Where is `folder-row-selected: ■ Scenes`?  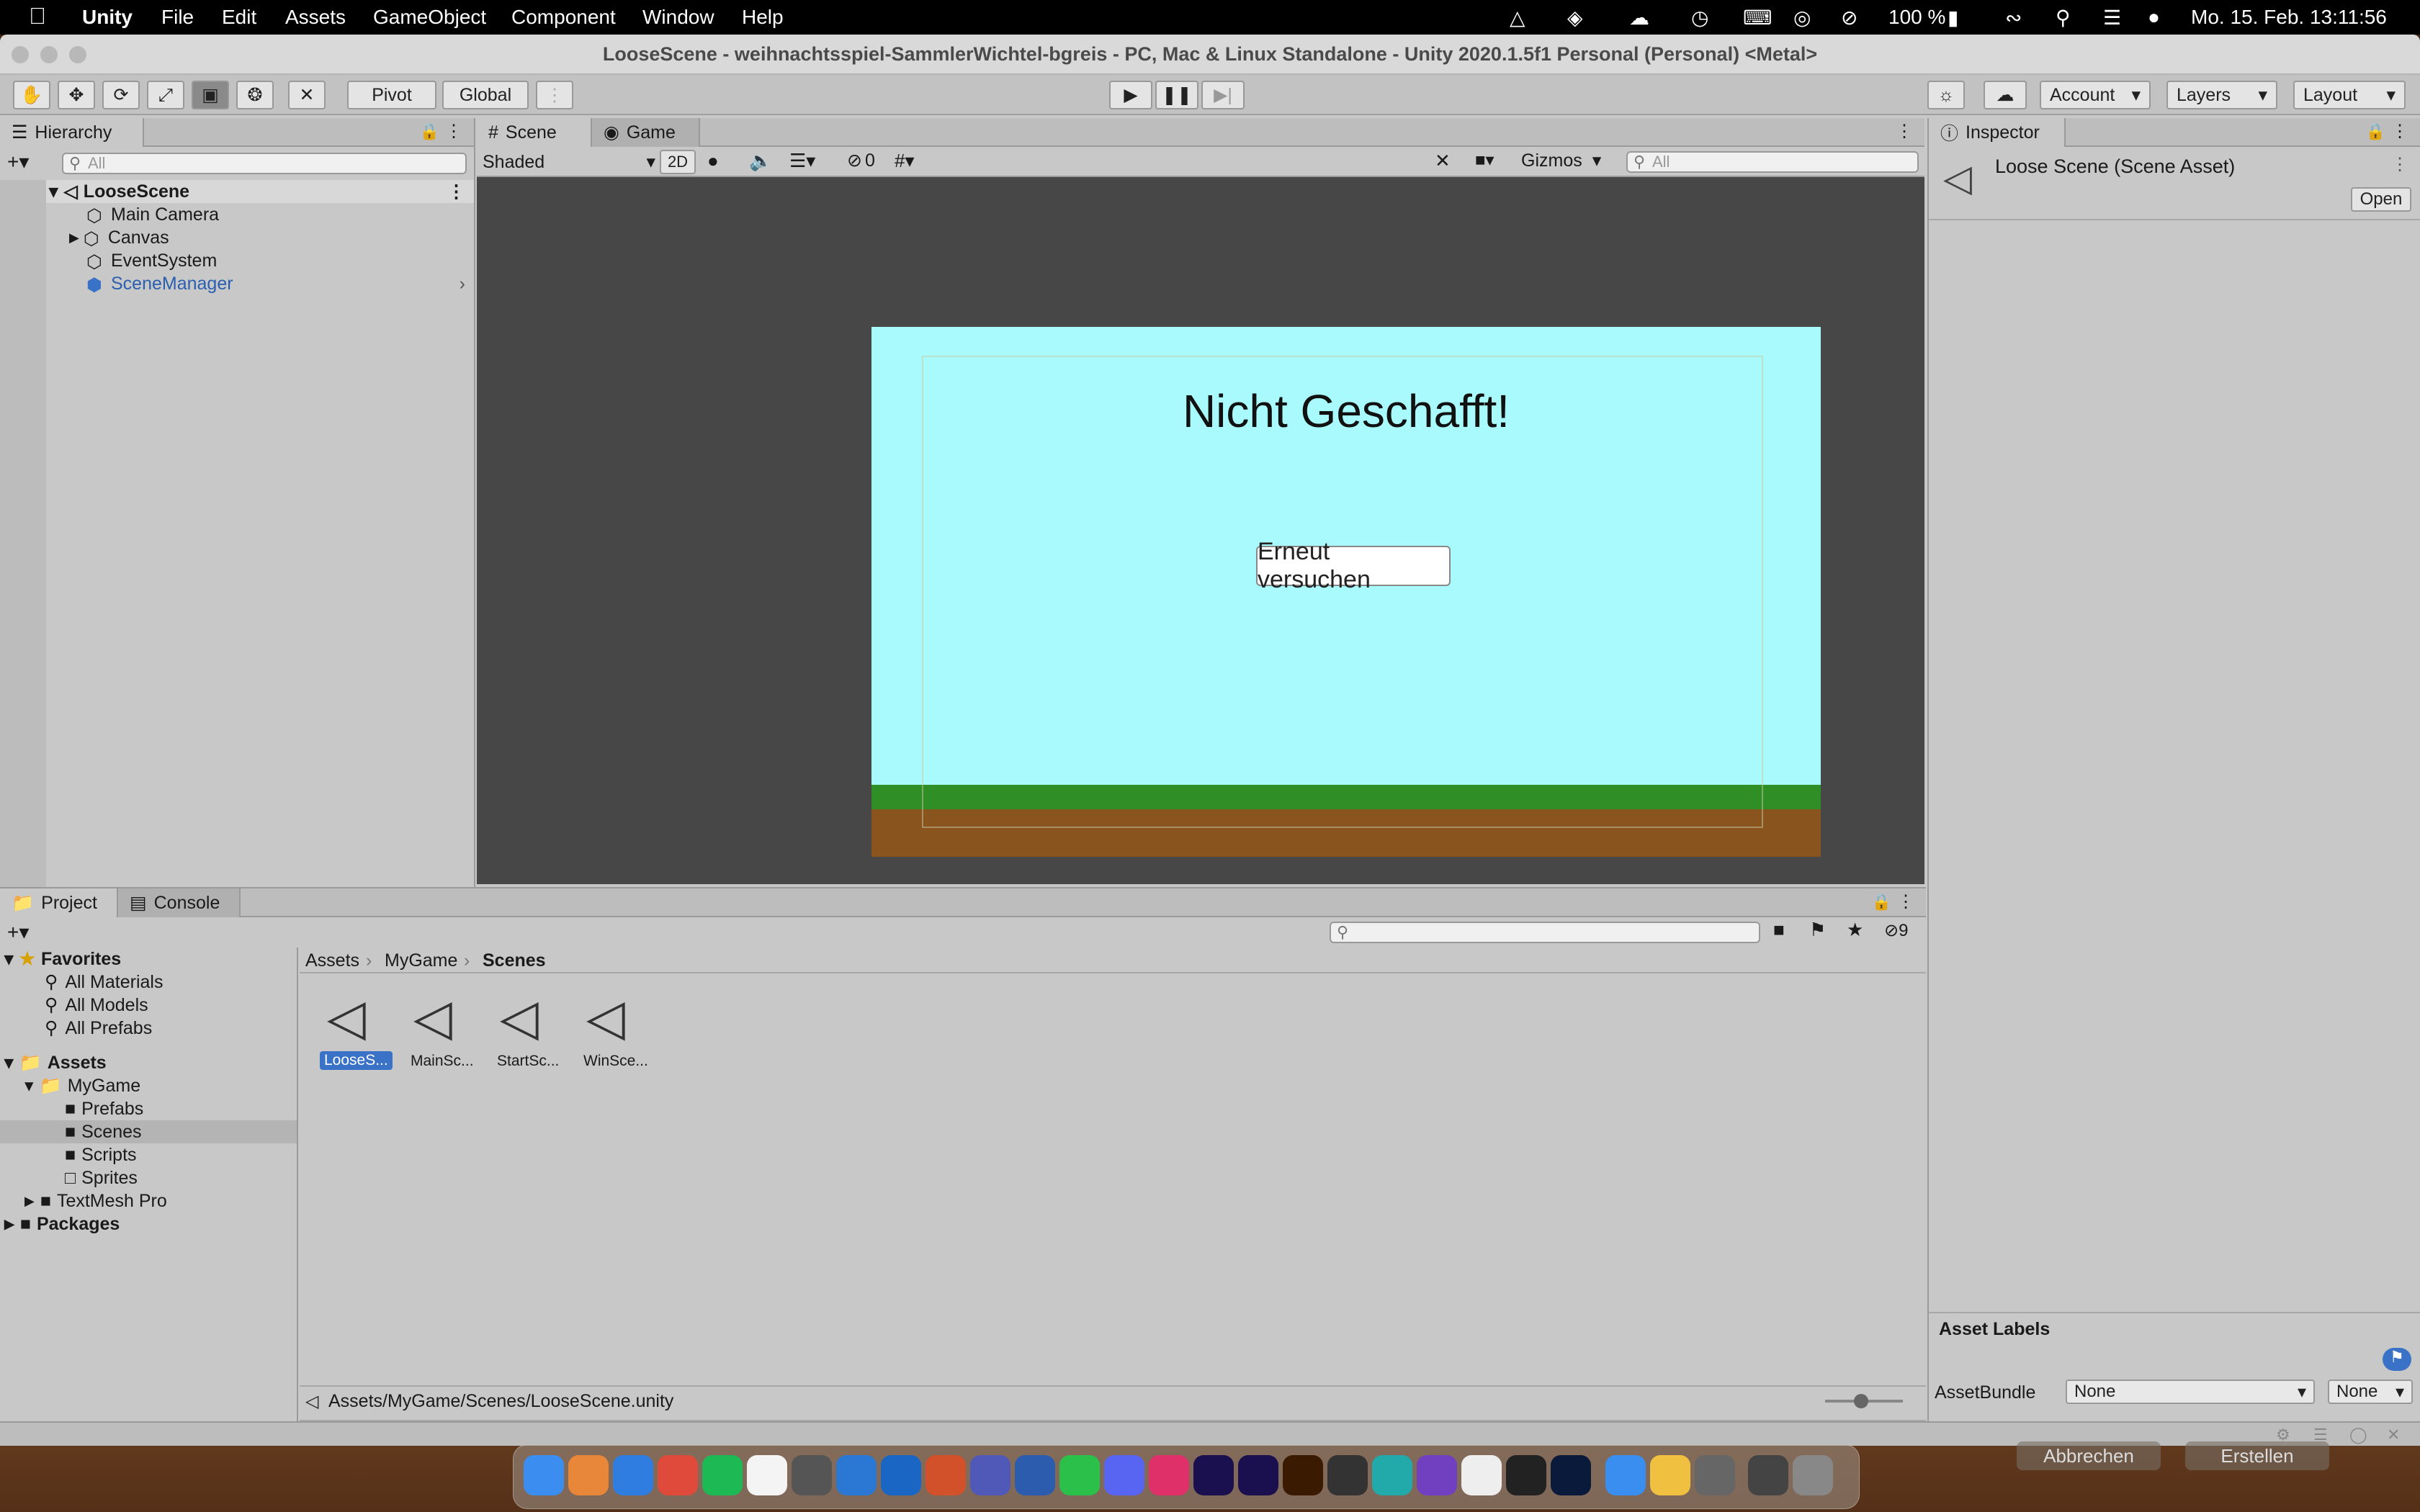 folder-row-selected: ■ Scenes is located at coordinates (148, 1131).